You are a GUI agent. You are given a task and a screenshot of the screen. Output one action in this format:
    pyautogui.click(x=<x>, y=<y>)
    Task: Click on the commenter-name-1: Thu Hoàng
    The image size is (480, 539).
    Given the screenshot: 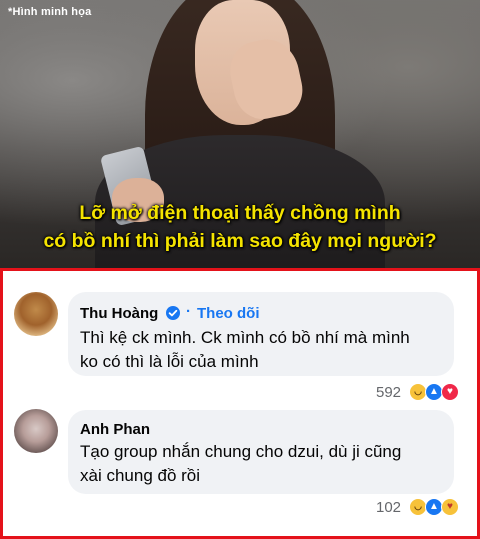 What is the action you would take?
    pyautogui.click(x=119, y=313)
    